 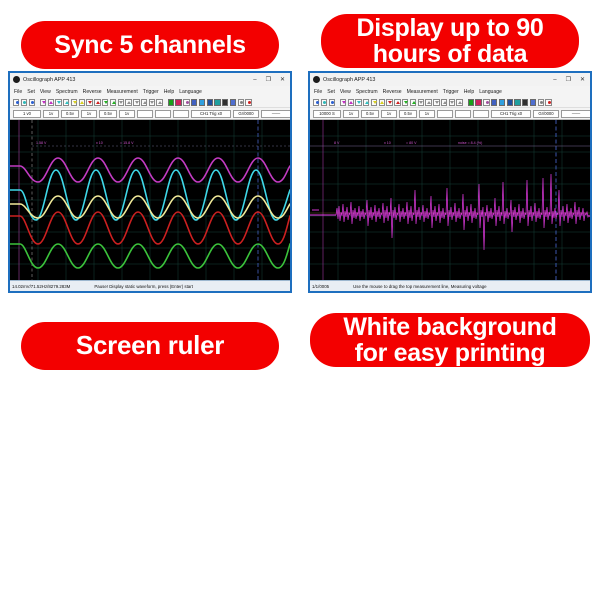 What do you see at coordinates (97, 102) in the screenshot?
I see `ch4-up-icon` at bounding box center [97, 102].